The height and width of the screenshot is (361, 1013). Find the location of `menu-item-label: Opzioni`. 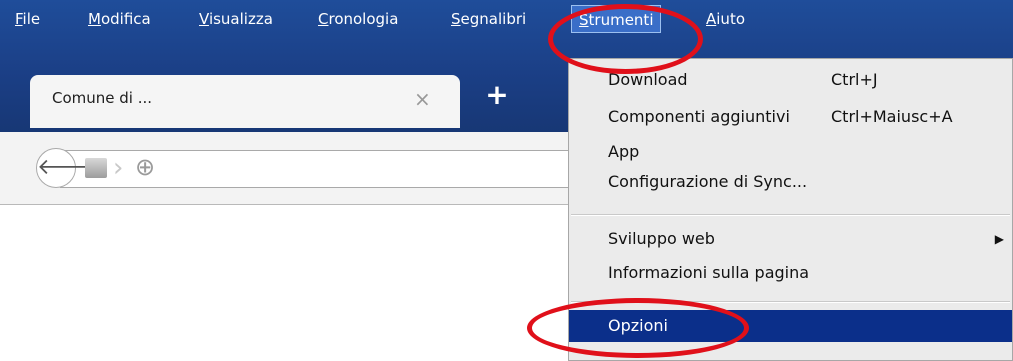

menu-item-label: Opzioni is located at coordinates (638, 325).